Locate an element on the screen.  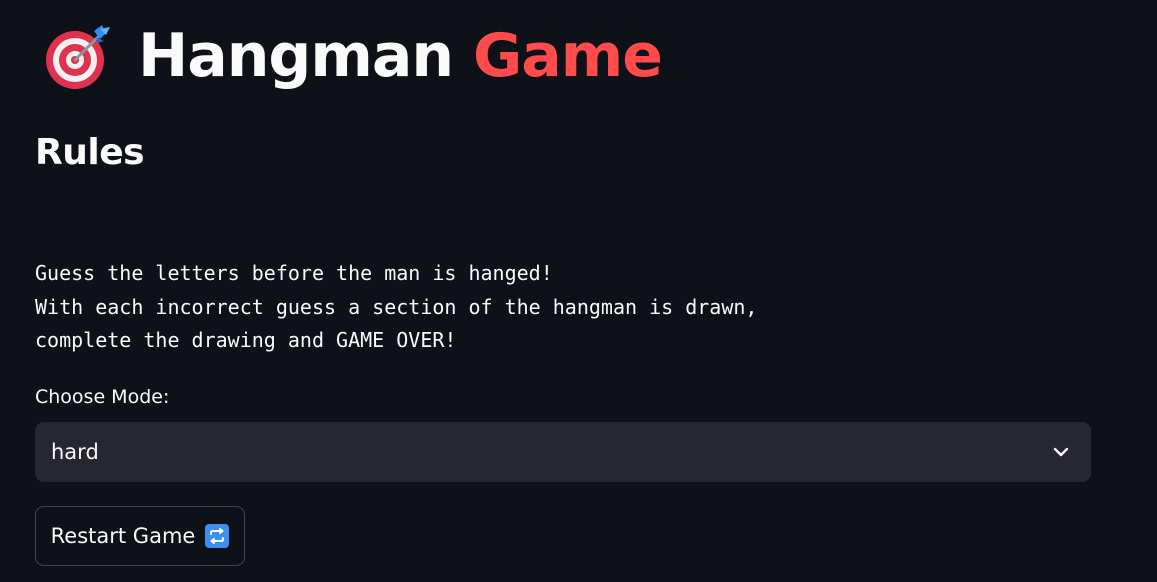
page-title: Hangman Game is located at coordinates (353, 56).